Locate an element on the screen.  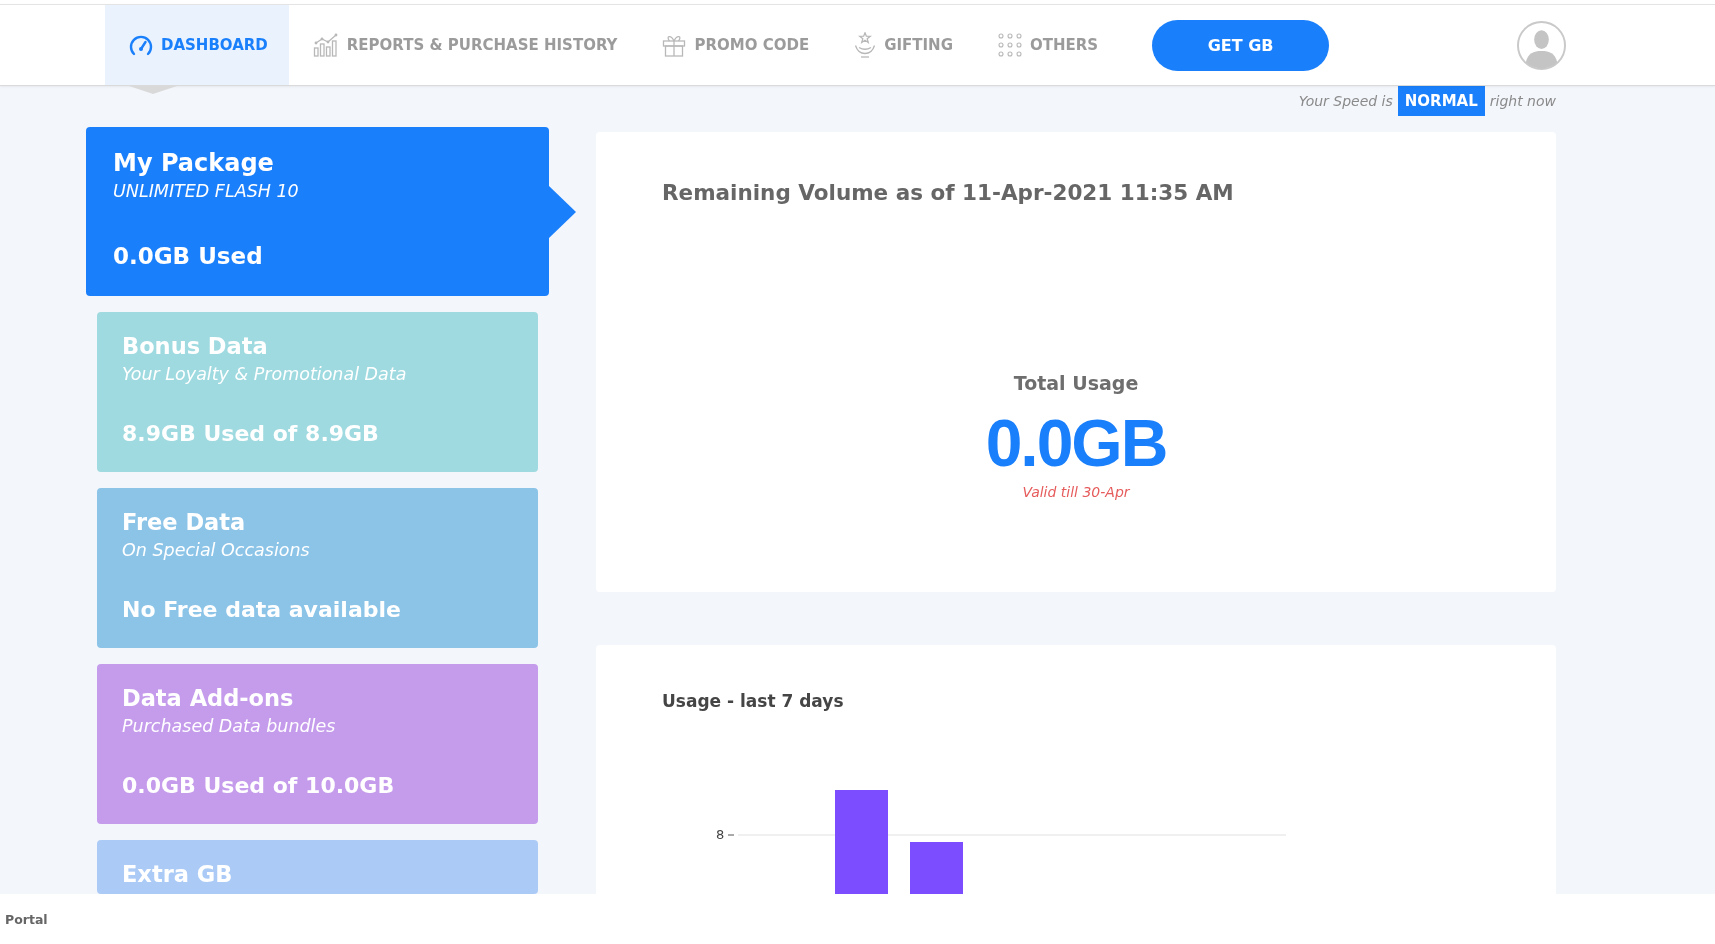
nav-tab: DASHBOARD is located at coordinates (197, 45).